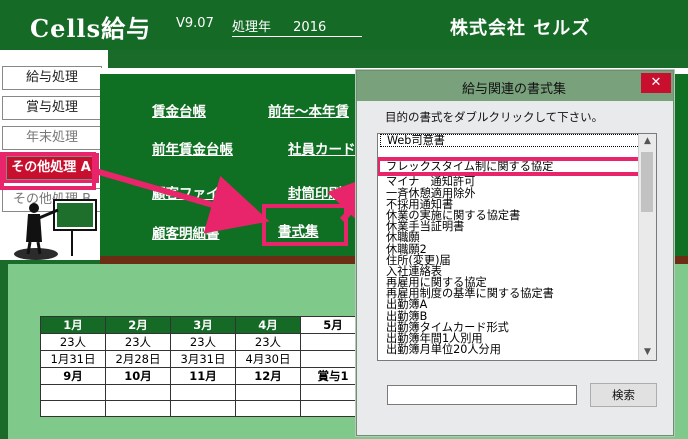  I want to click on scroll-down-icon: ▼, so click(647, 352).